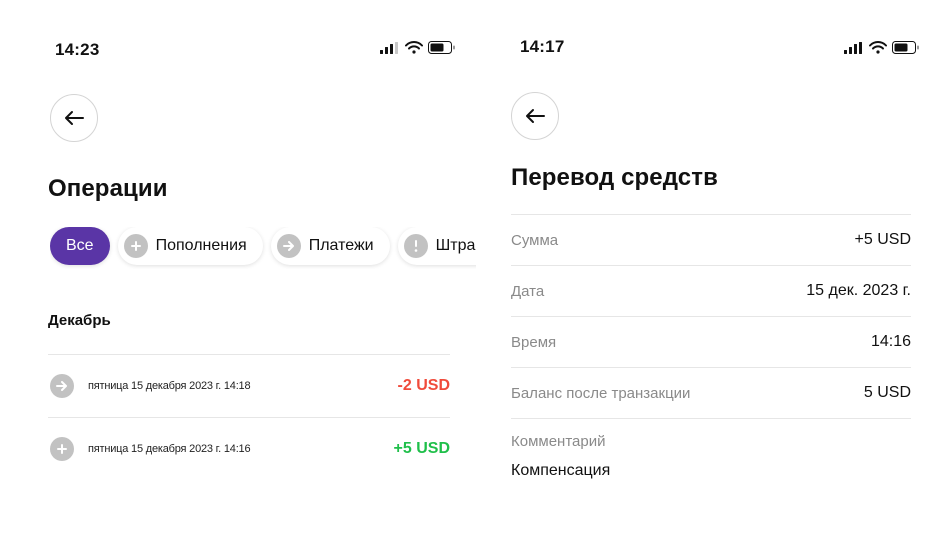  What do you see at coordinates (238, 49) in the screenshot?
I see `status-bar: 14:23` at bounding box center [238, 49].